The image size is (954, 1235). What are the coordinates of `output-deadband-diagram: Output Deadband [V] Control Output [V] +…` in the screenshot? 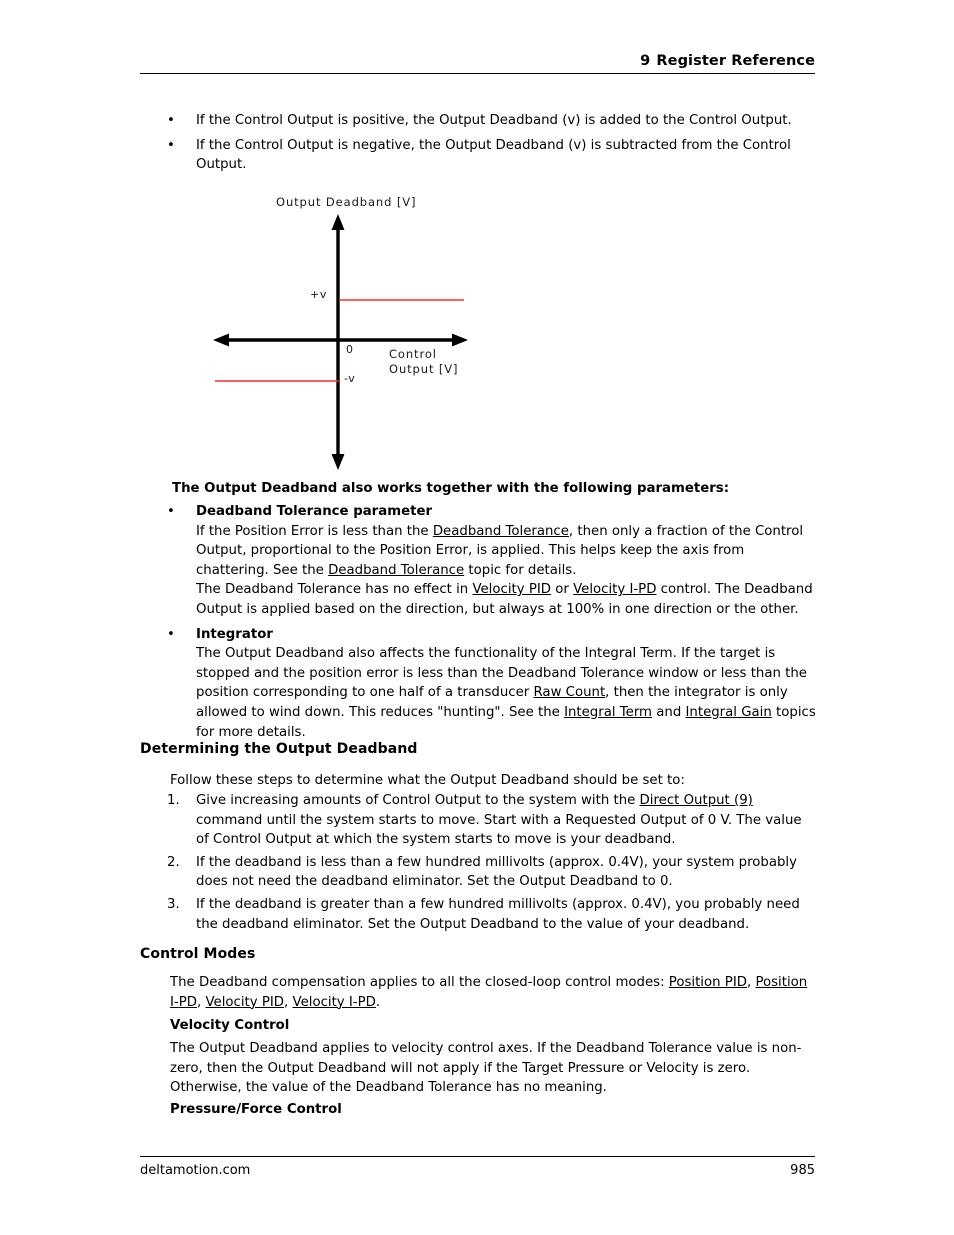 It's located at (365, 335).